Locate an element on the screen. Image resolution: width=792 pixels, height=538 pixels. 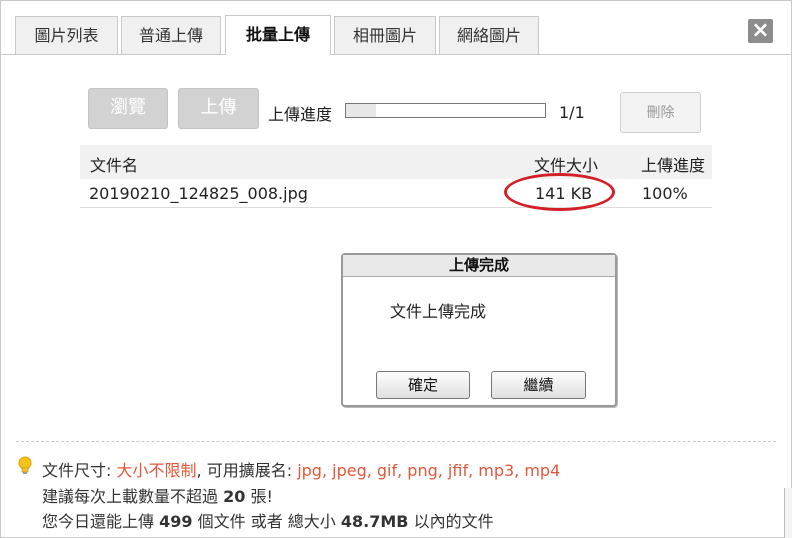
upload-button: 上傳 is located at coordinates (218, 108).